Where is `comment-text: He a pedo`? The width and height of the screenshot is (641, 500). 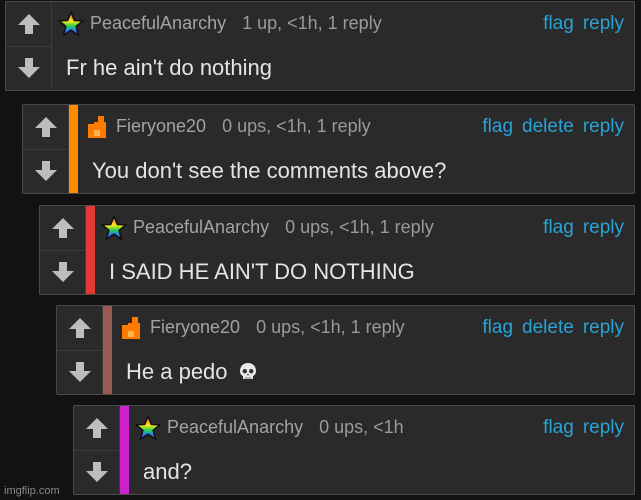
comment-text: He a pedo is located at coordinates (177, 371).